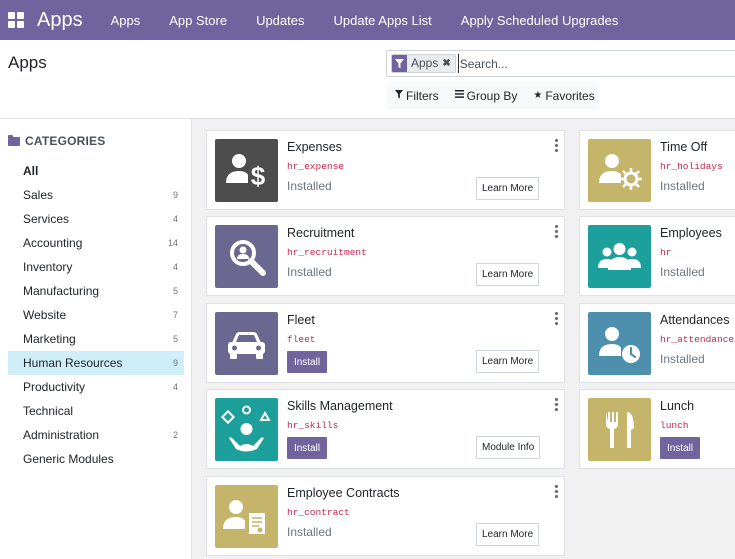 The height and width of the screenshot is (559, 735). Describe the element at coordinates (73, 363) in the screenshot. I see `category-label: Human Resources` at that location.